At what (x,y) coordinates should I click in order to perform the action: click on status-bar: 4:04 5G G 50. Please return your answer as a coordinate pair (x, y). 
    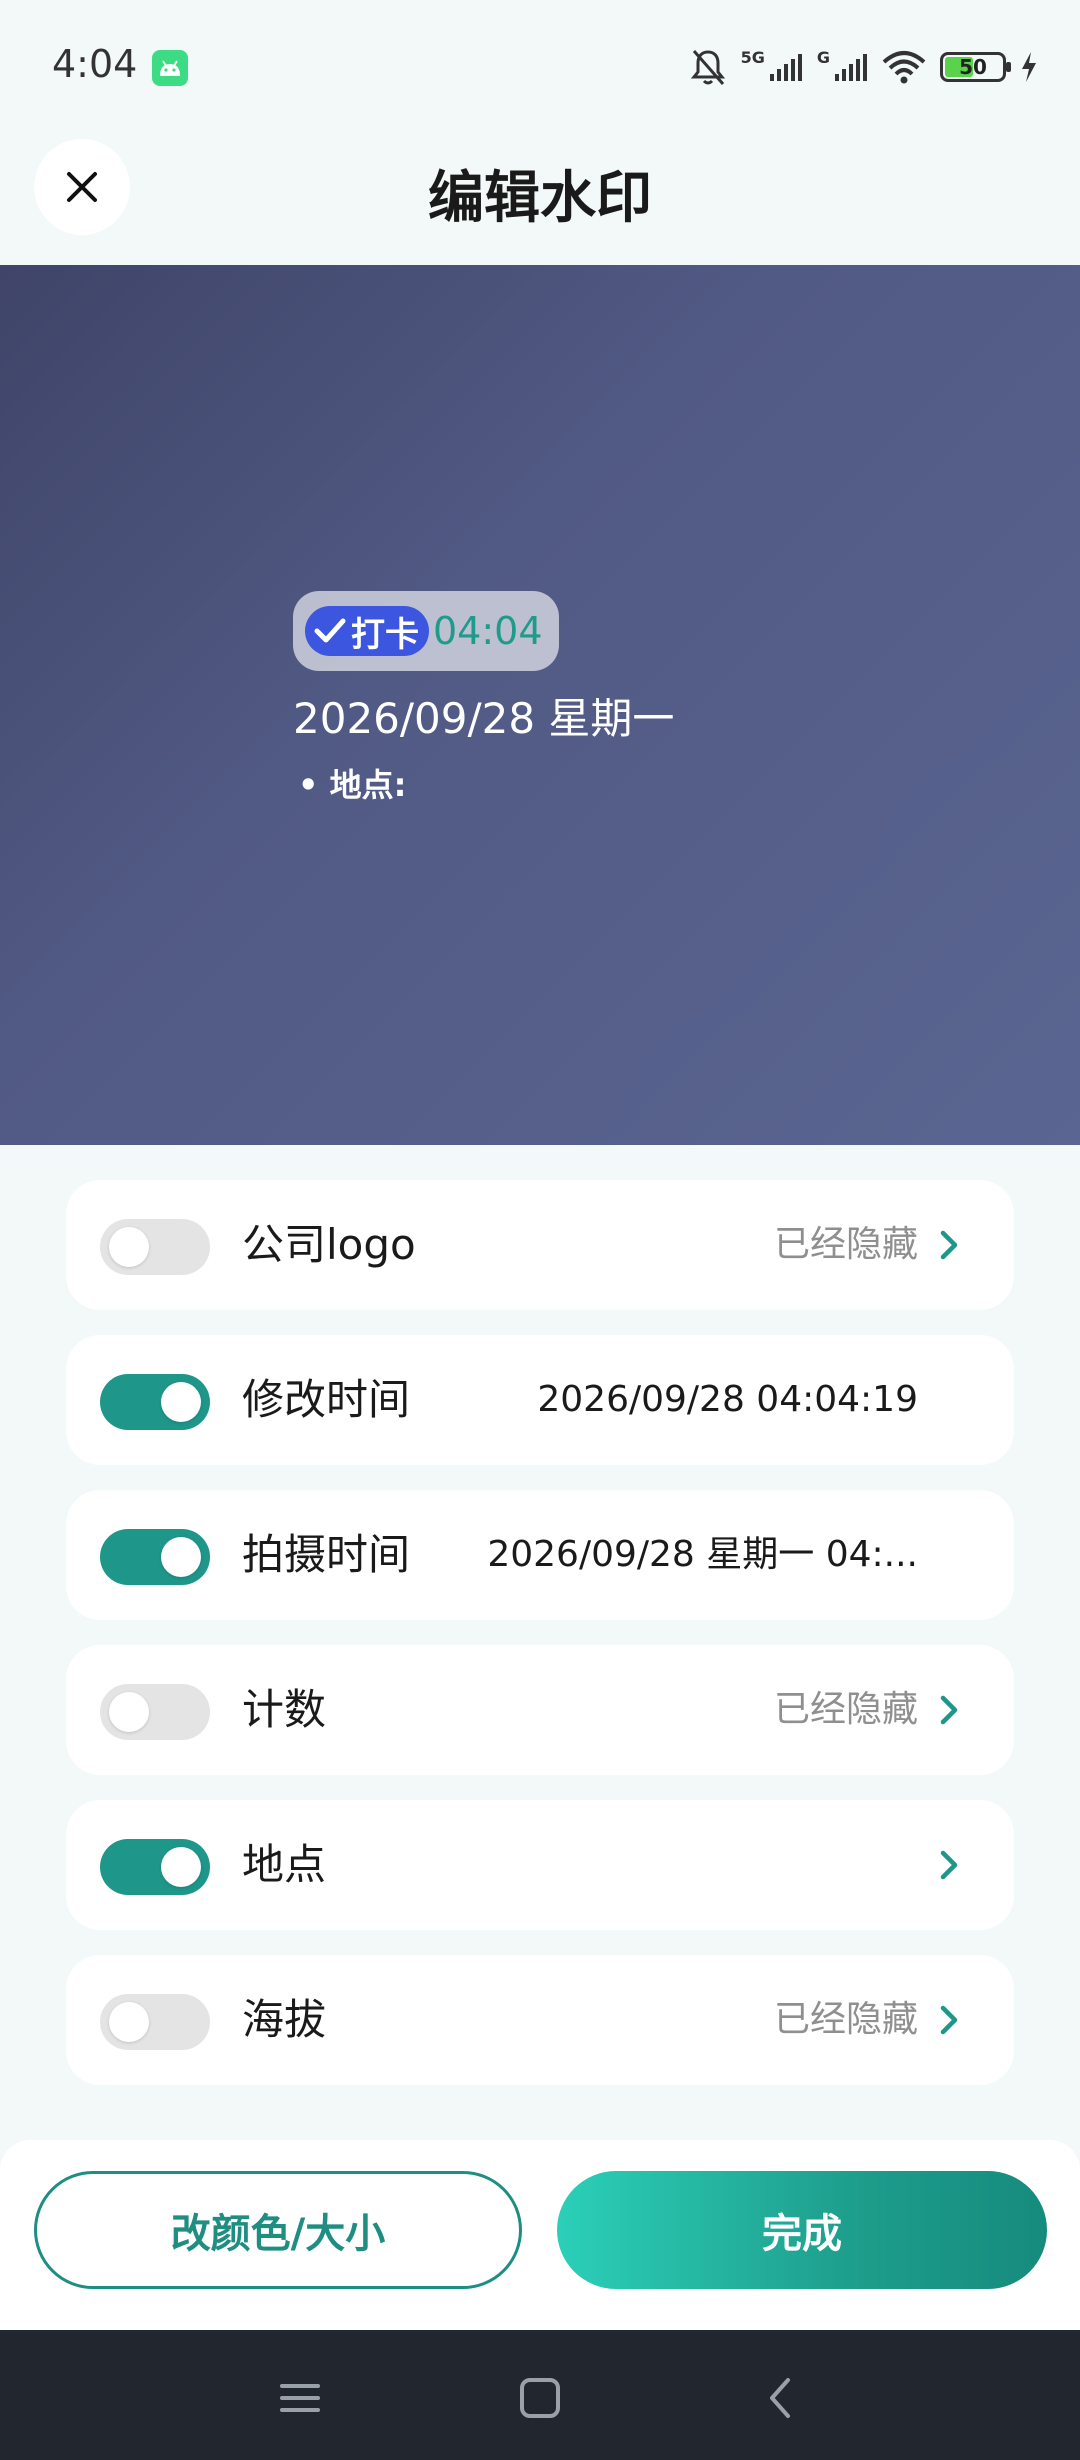
    Looking at the image, I should click on (540, 67).